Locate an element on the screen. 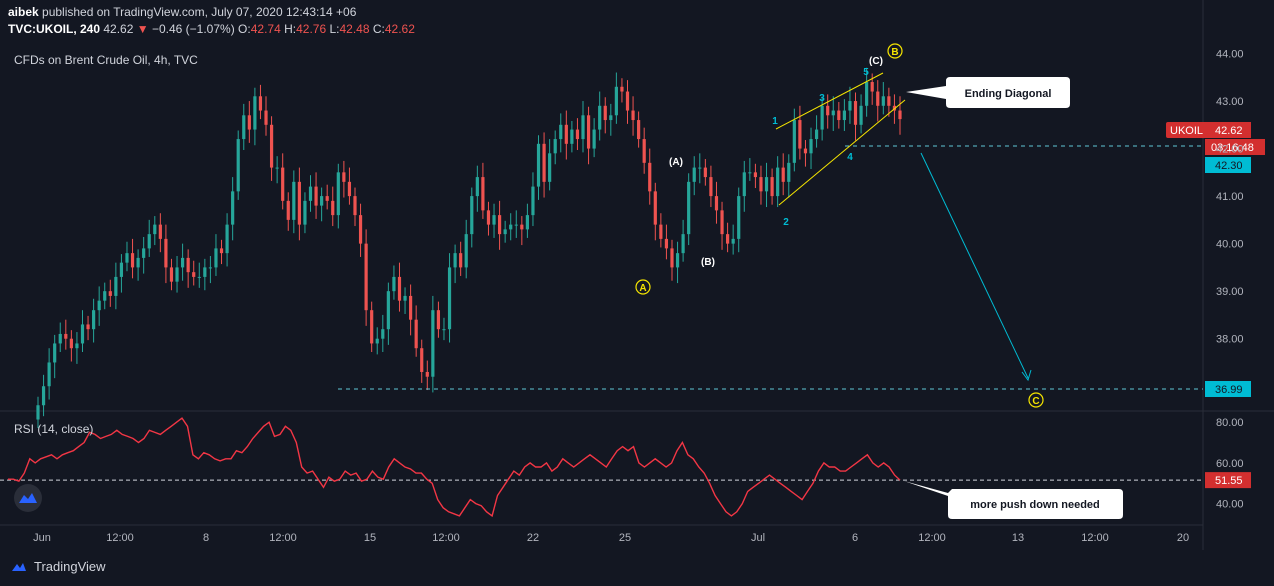  symbol-label: TVC:UKOIL, 240 is located at coordinates (54, 29).